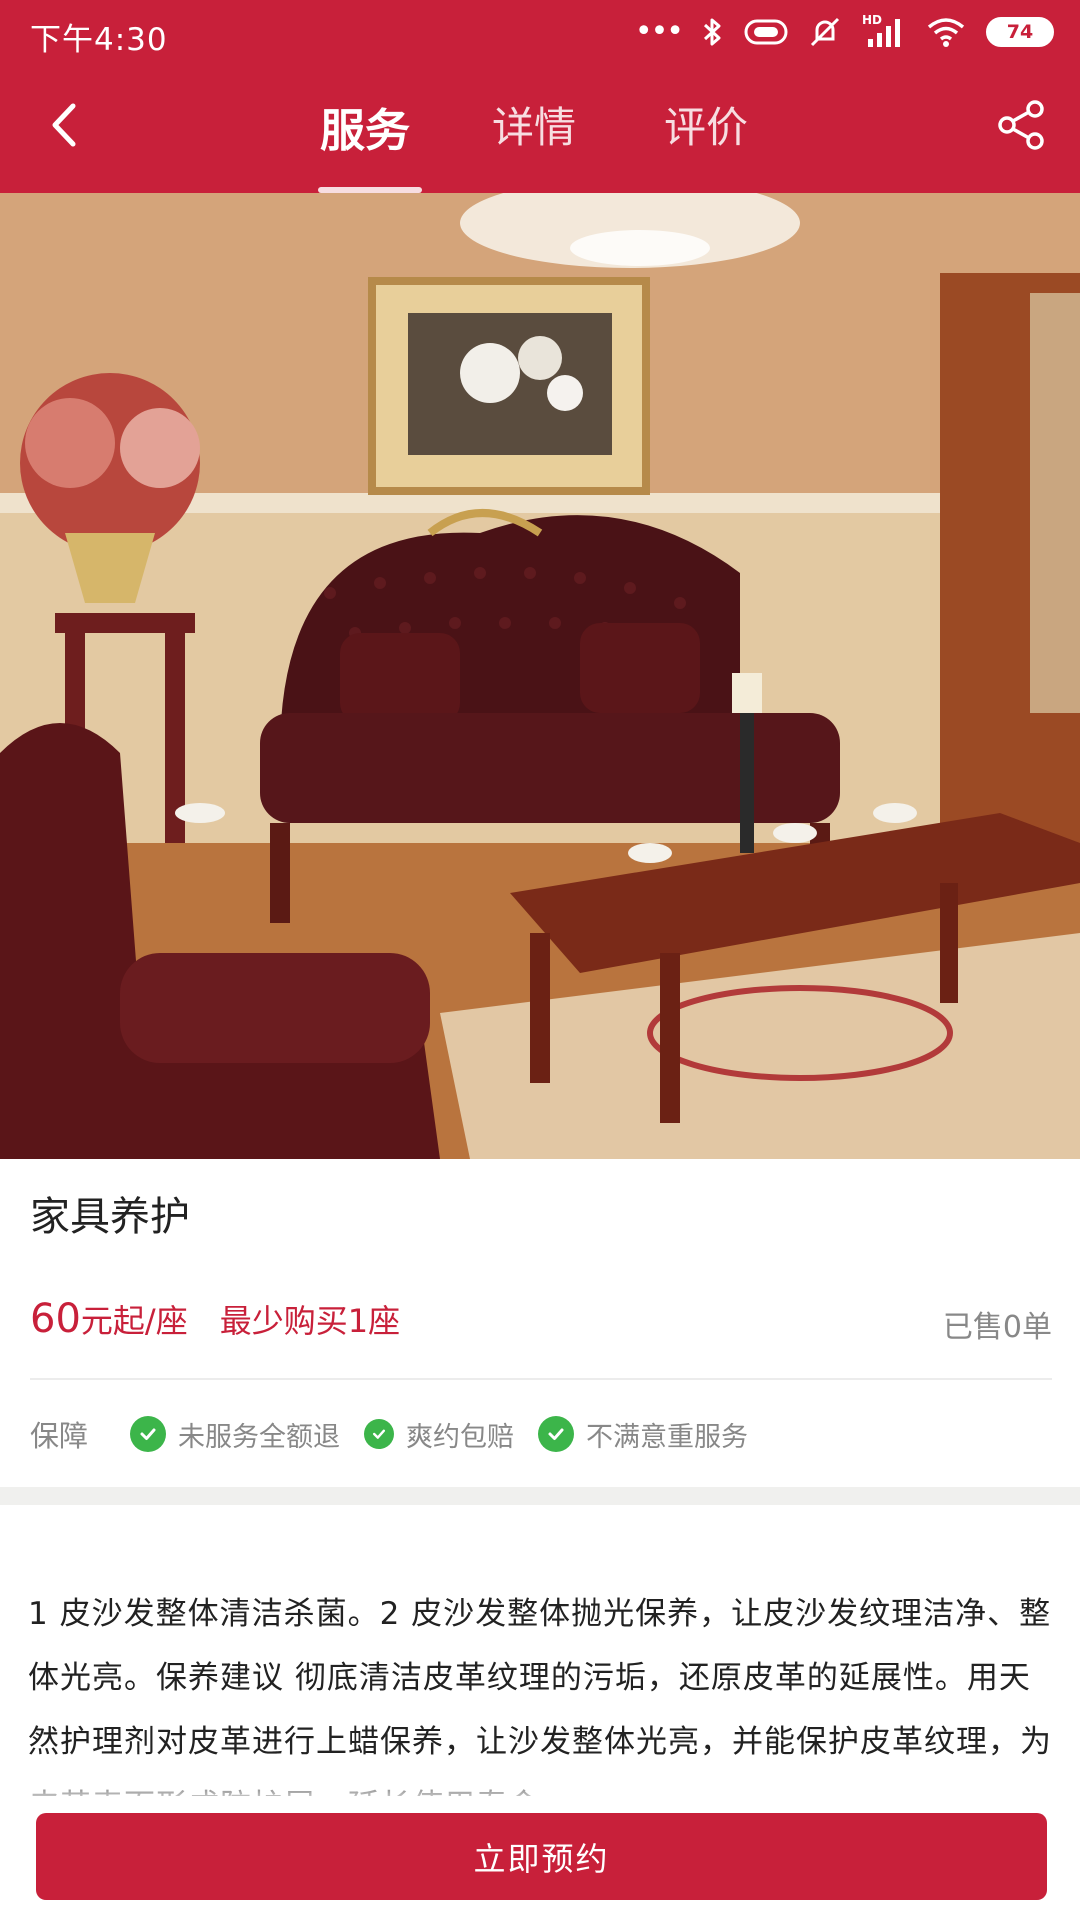 Image resolution: width=1080 pixels, height=1920 pixels. I want to click on min-purchase: 最少购买1座, so click(310, 1321).